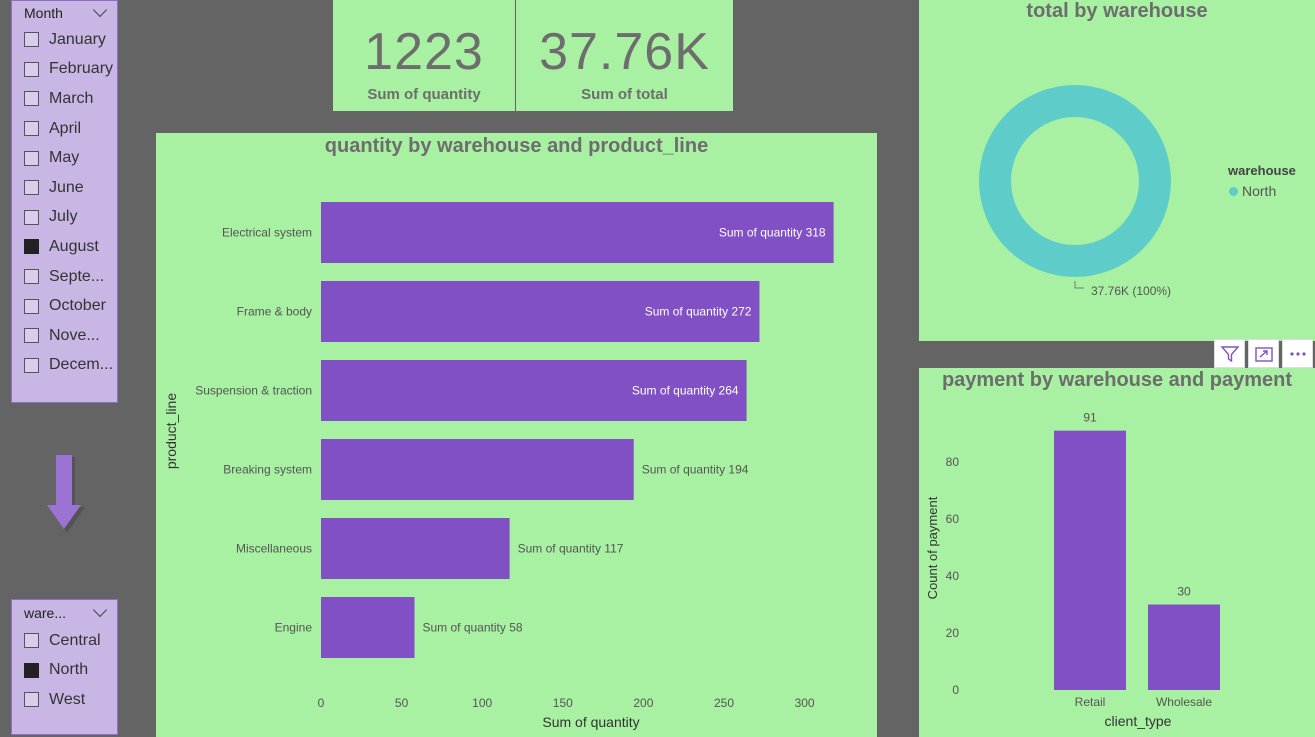  What do you see at coordinates (274, 312) in the screenshot?
I see `category-label: Frame & body` at bounding box center [274, 312].